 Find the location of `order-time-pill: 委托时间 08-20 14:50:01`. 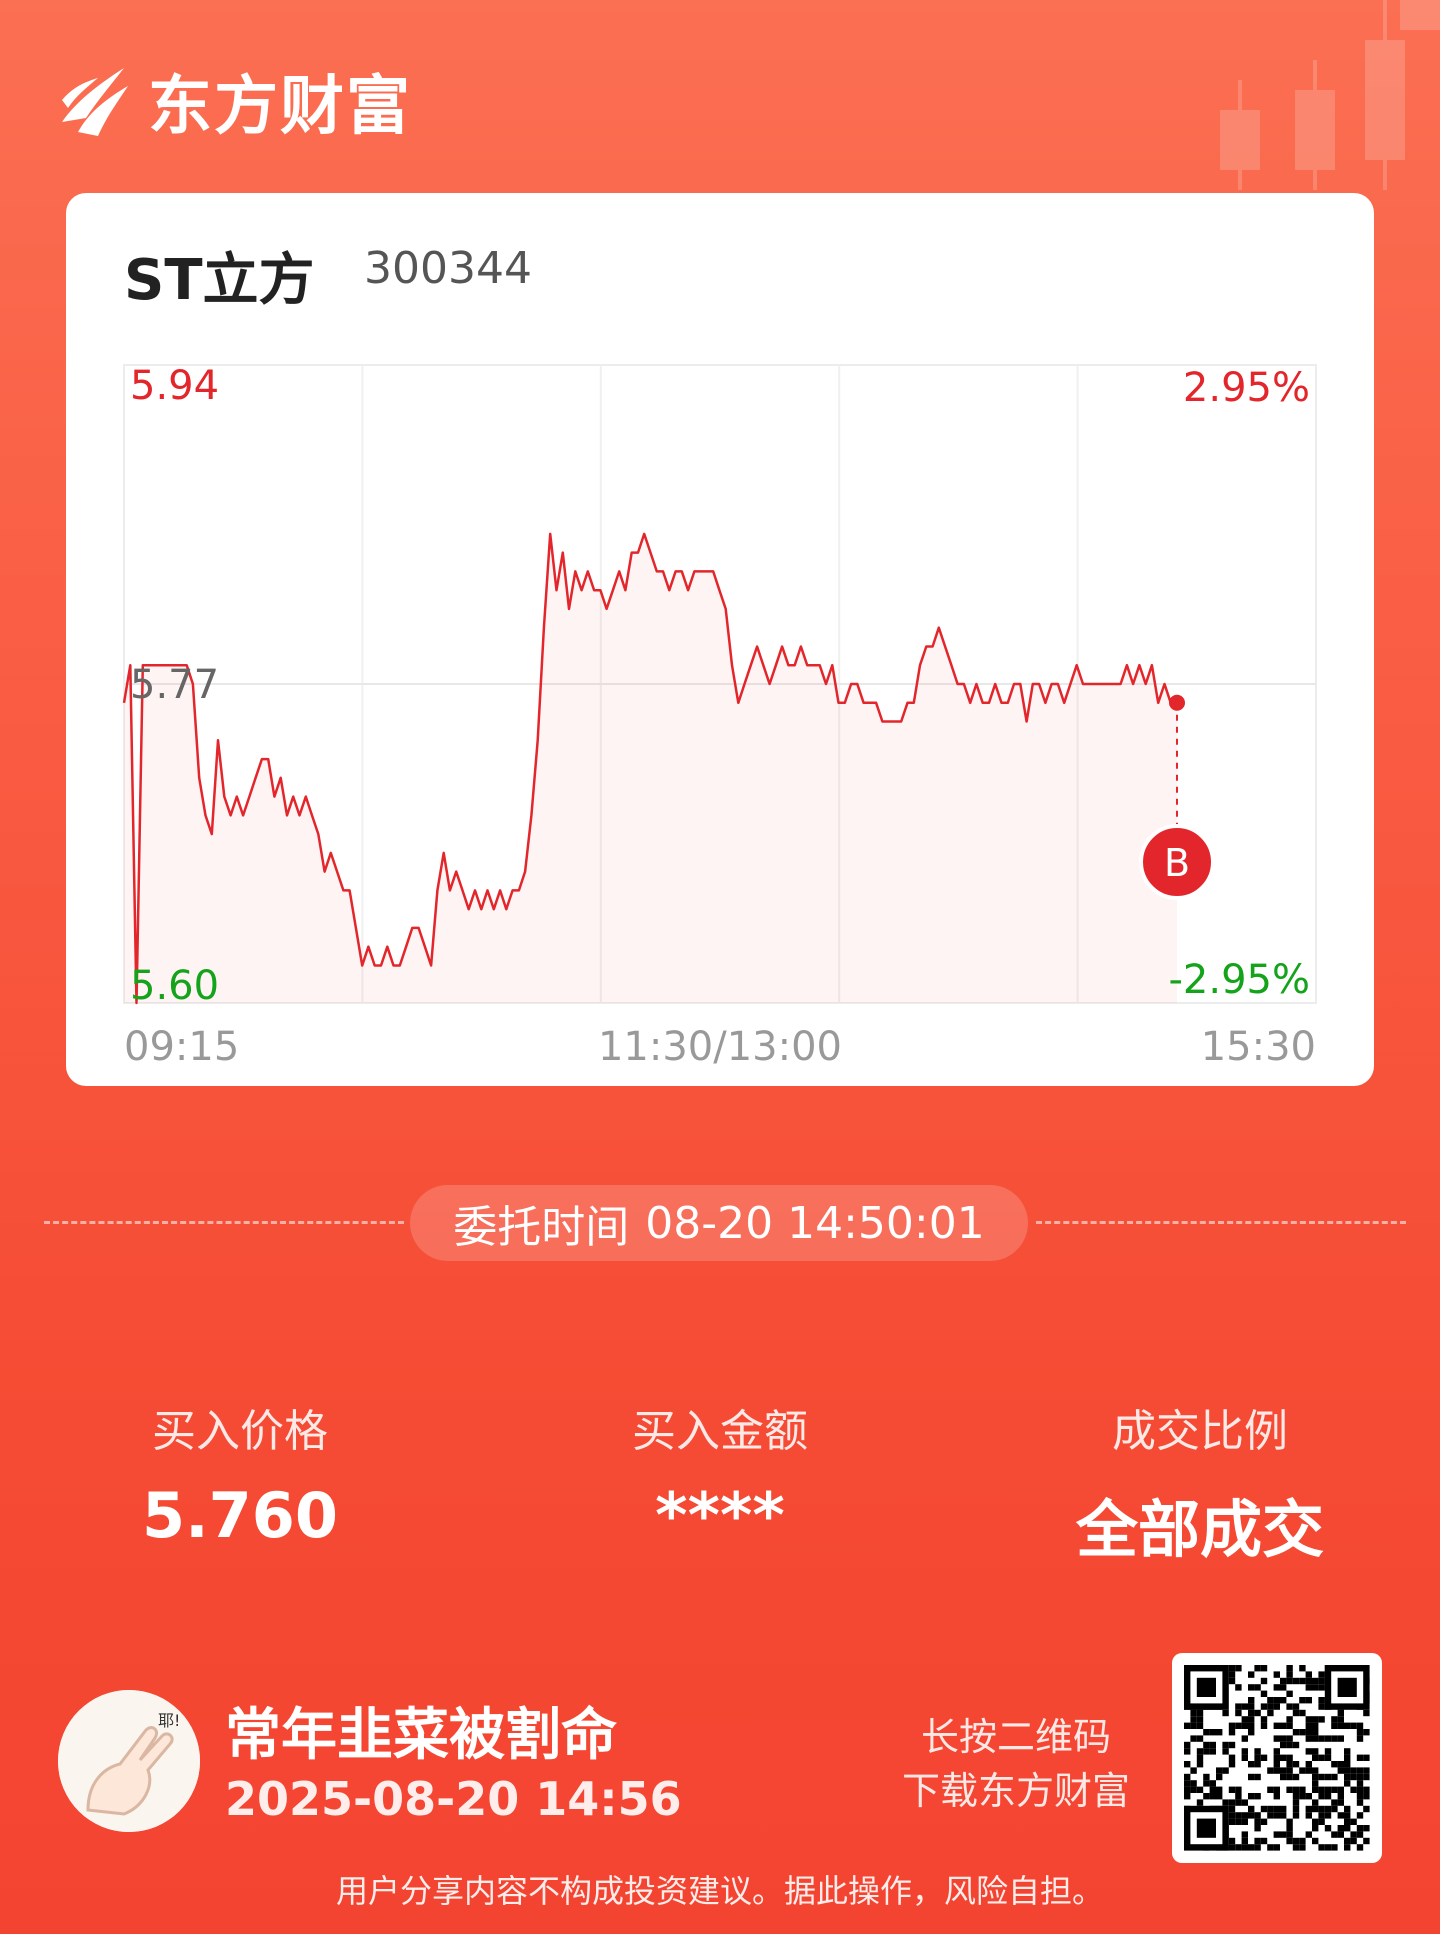

order-time-pill: 委托时间 08-20 14:50:01 is located at coordinates (719, 1223).